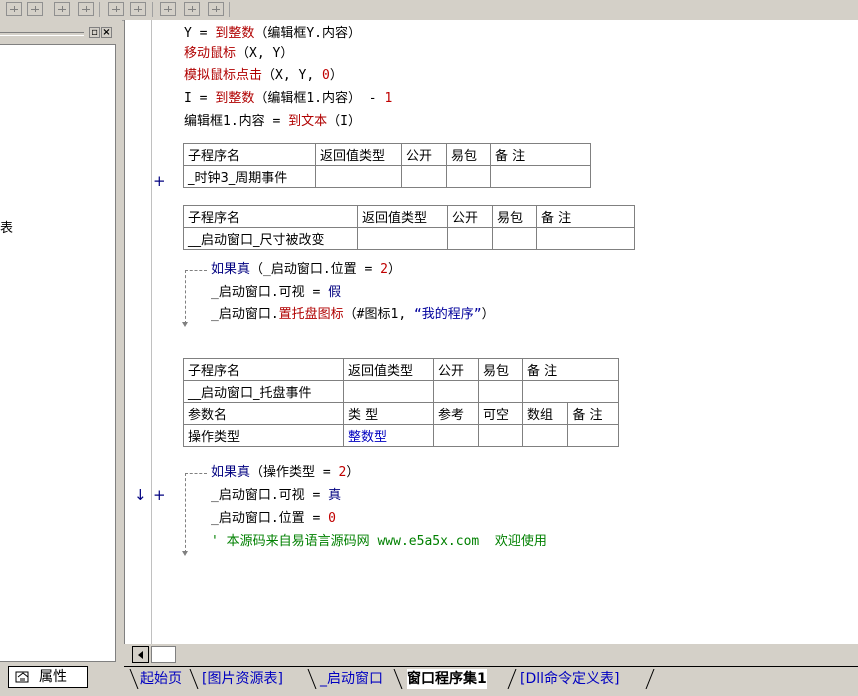 The width and height of the screenshot is (858, 696). Describe the element at coordinates (270, 292) in the screenshot. I see `code-token: _启动窗口.可视 =` at that location.